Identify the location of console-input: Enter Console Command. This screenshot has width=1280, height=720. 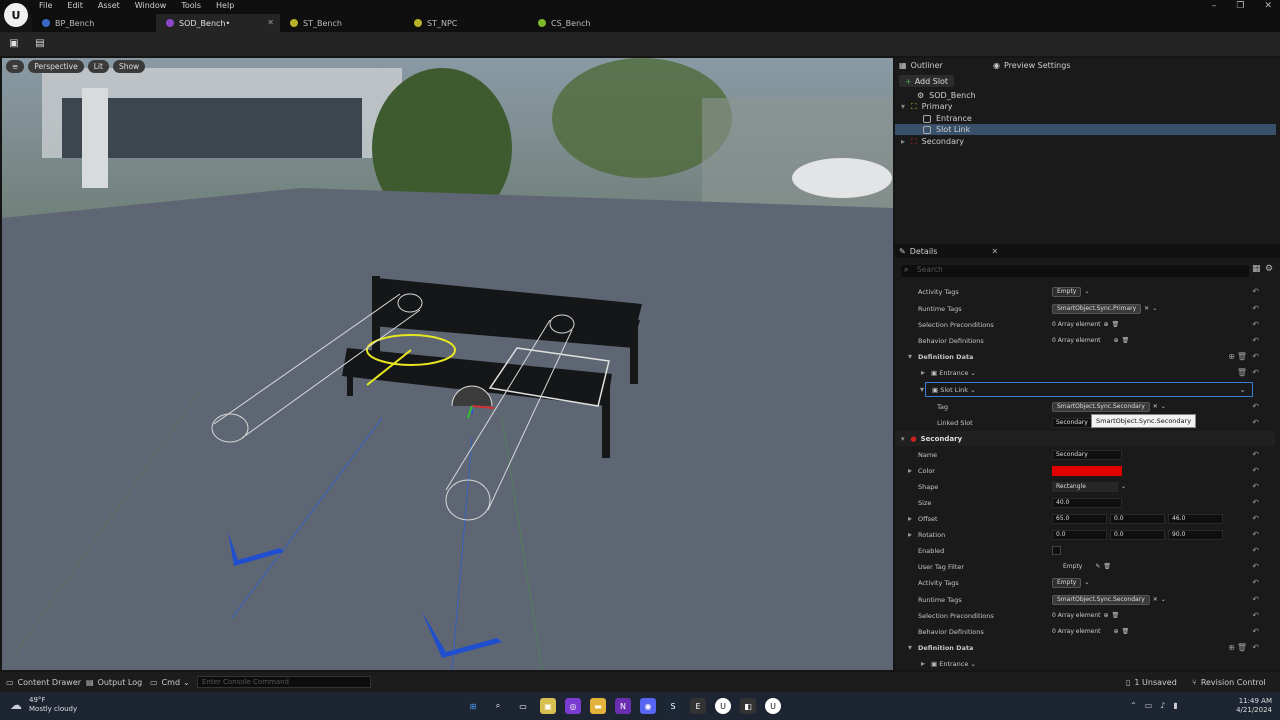
(284, 682).